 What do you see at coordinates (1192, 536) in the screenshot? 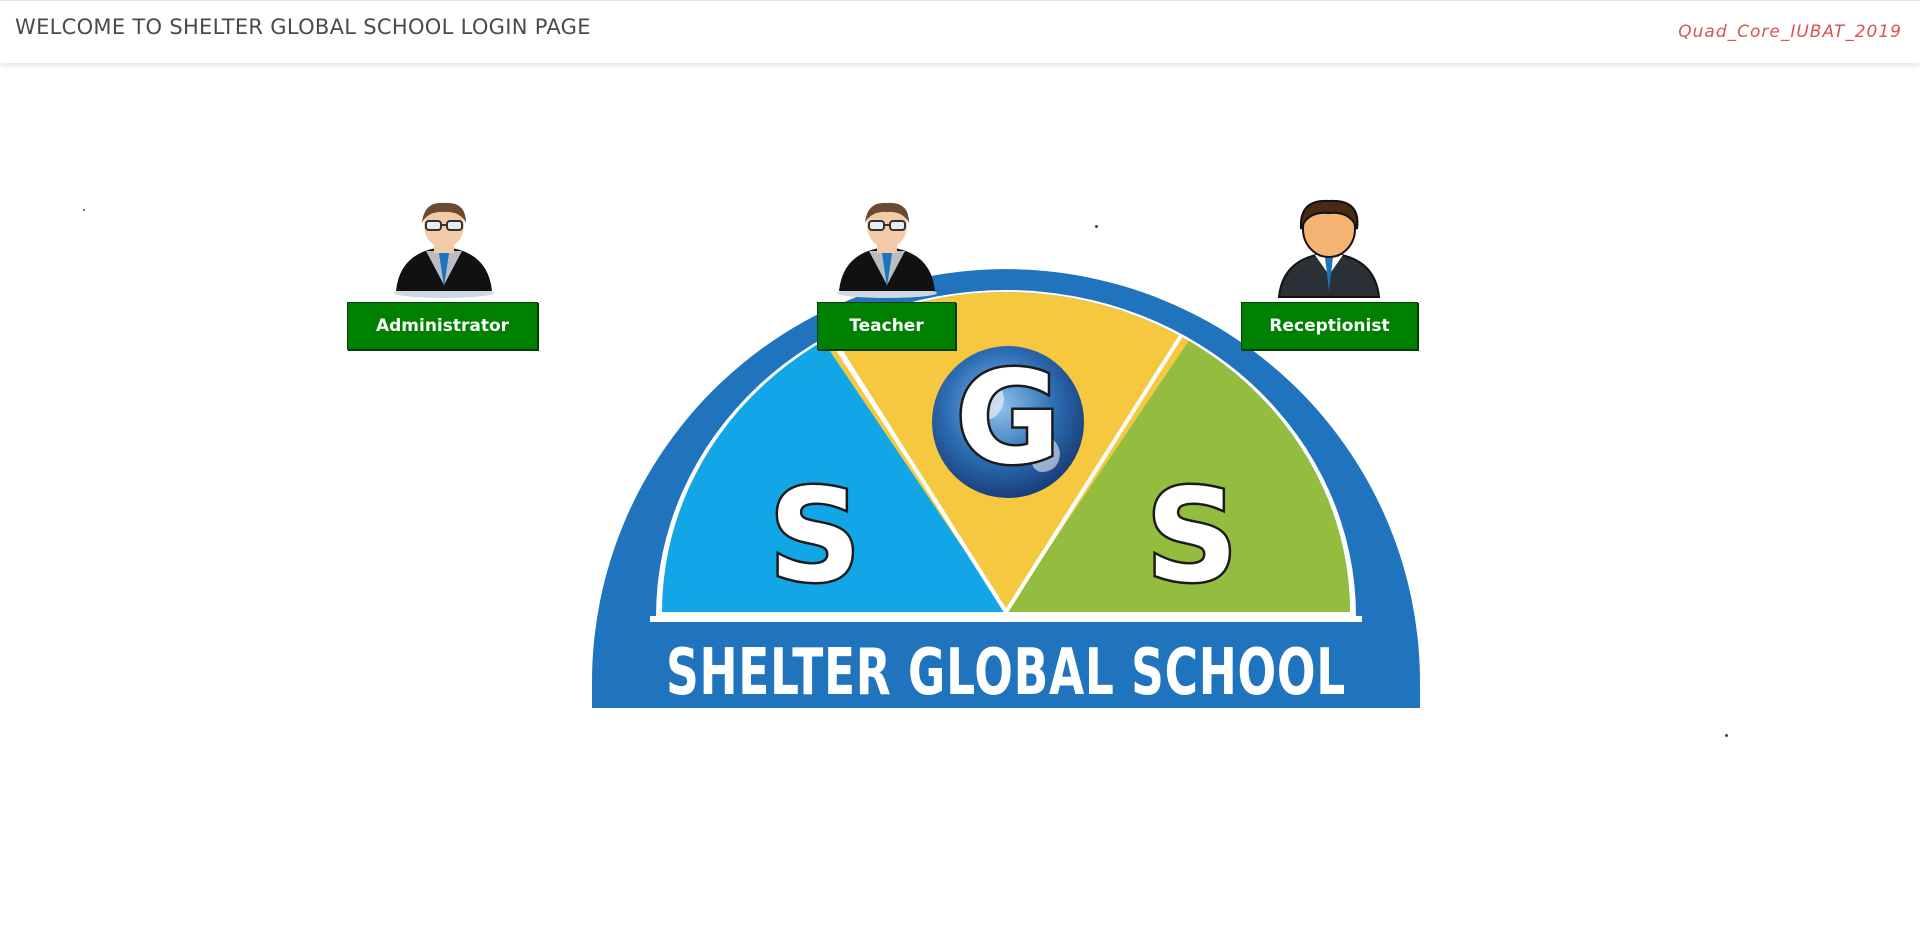
I see `logo-letter-s-right: S` at bounding box center [1192, 536].